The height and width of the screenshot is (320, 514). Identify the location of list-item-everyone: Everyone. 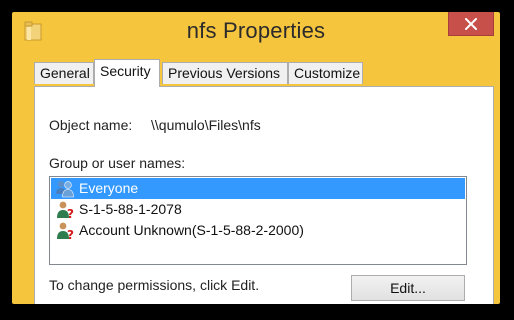
(258, 188).